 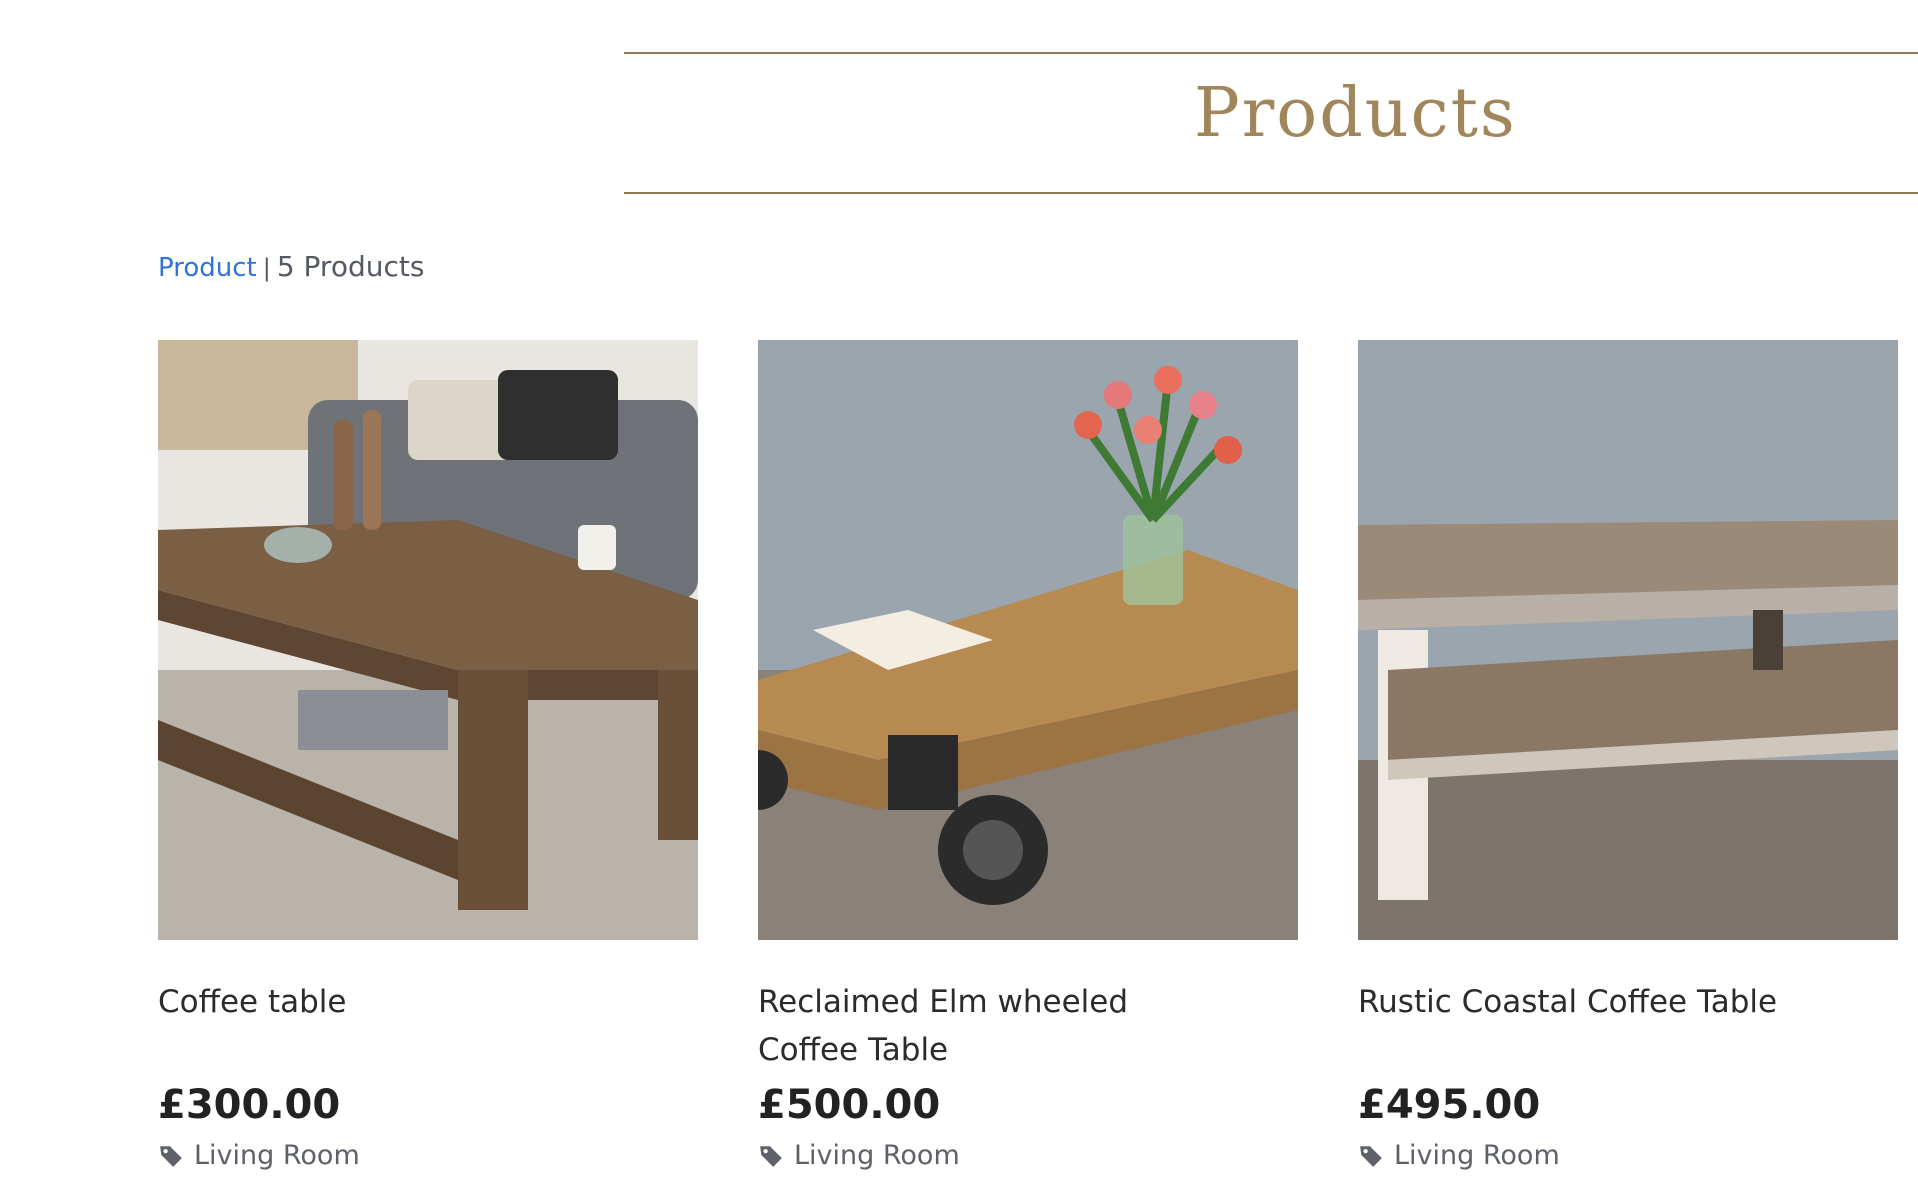 I want to click on product-price: £300.00, so click(x=249, y=1105).